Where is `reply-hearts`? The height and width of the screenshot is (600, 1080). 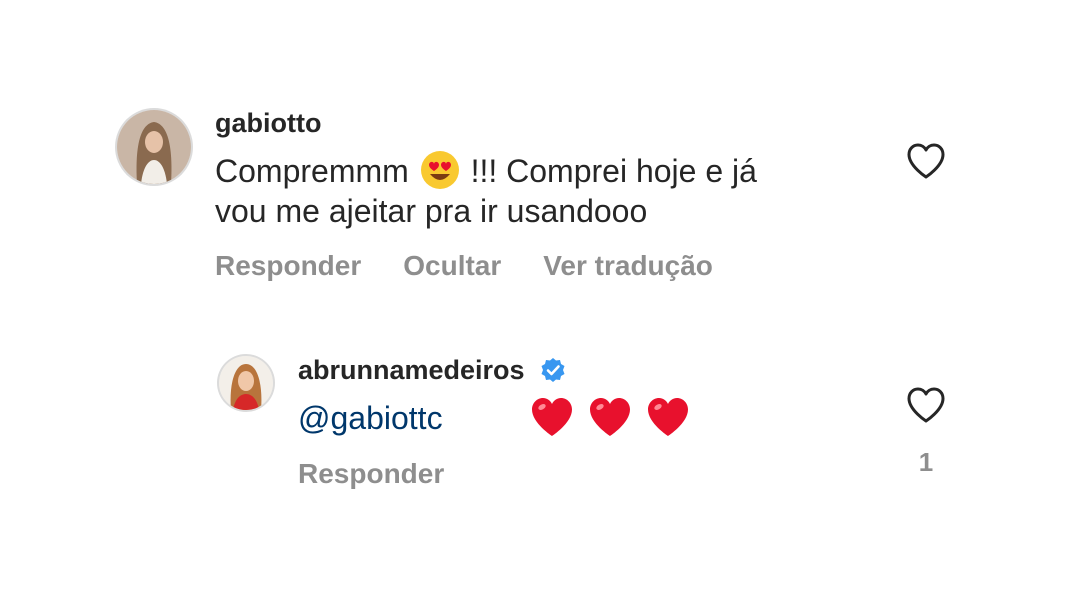 reply-hearts is located at coordinates (610, 417).